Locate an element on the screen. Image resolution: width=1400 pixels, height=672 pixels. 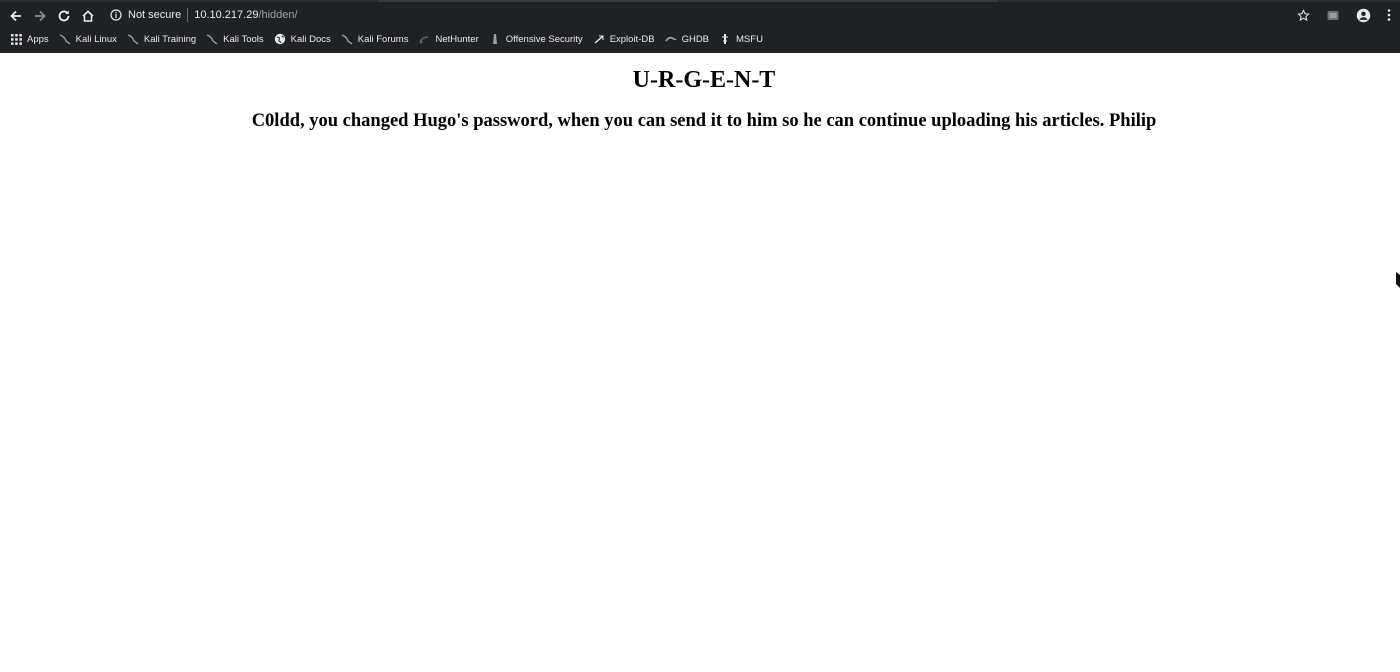
arrow-right-icon is located at coordinates (40, 16).